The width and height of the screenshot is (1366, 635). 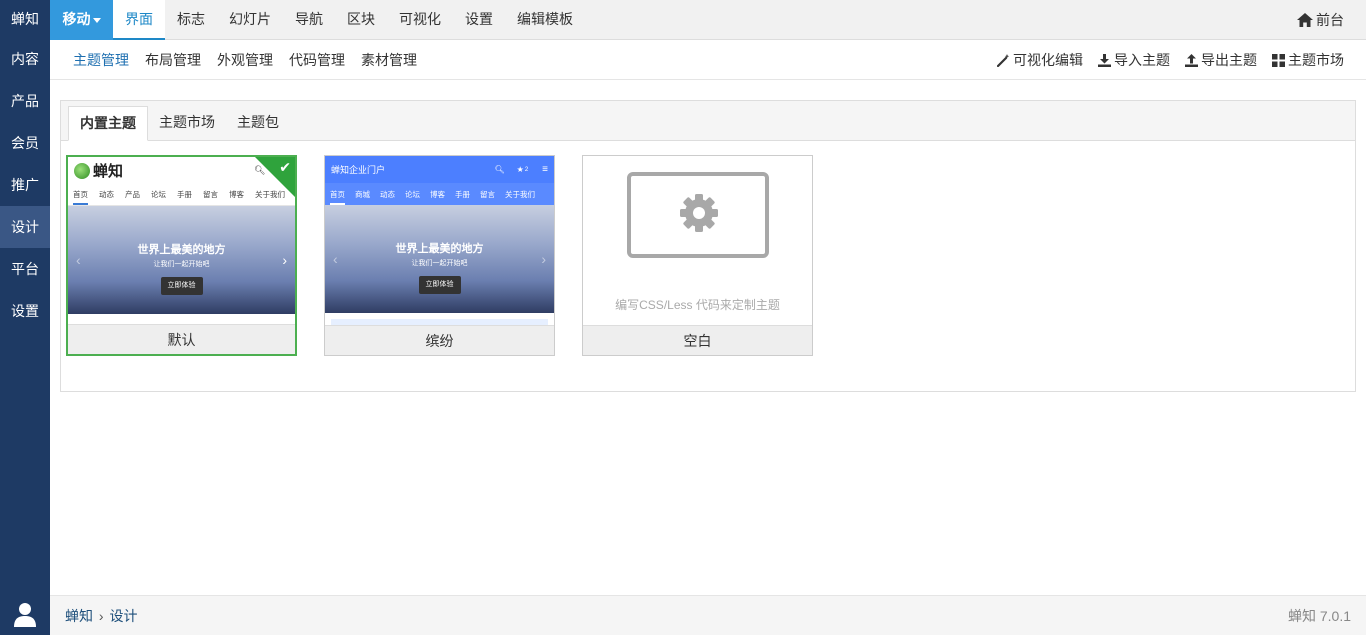 I want to click on theme-market-button: 主题市场, so click(x=1308, y=60).